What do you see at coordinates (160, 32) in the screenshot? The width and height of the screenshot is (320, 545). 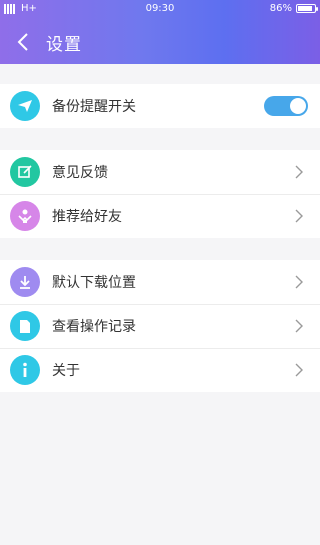 I see `app-header: H+ 09:30 86% 设置` at bounding box center [160, 32].